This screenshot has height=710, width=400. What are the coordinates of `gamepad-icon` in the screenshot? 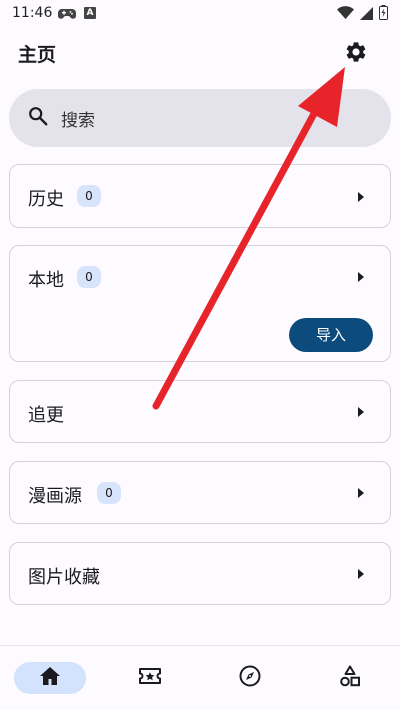 It's located at (67, 15).